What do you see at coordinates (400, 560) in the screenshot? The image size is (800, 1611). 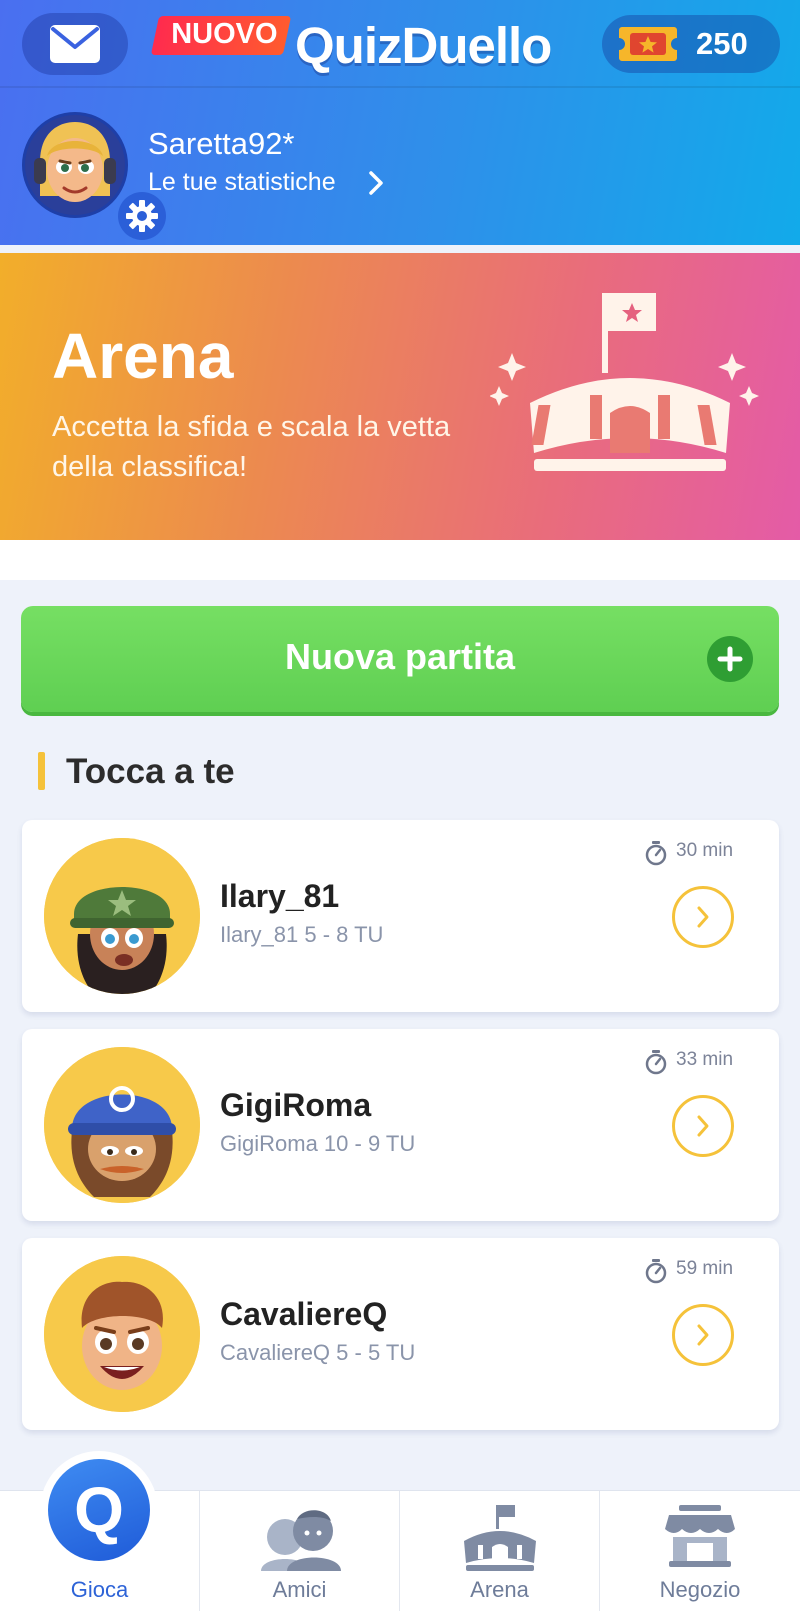 I see `divider-strip` at bounding box center [400, 560].